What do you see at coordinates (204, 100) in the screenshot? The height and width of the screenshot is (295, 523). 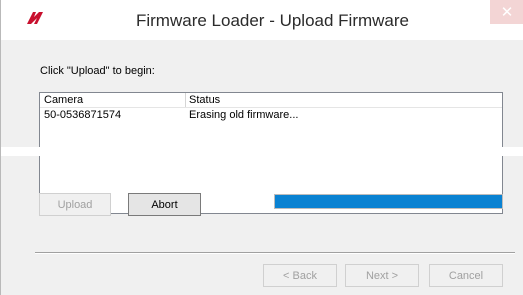 I see `column-header-status: Status` at bounding box center [204, 100].